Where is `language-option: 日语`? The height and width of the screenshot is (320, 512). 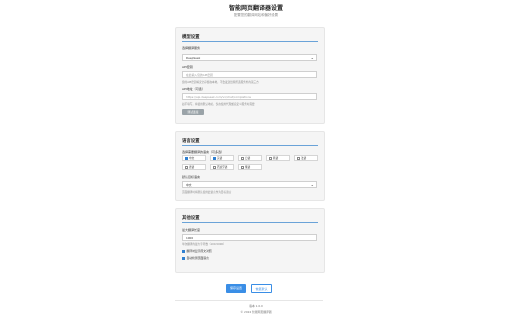 language-option: 日语 is located at coordinates (250, 158).